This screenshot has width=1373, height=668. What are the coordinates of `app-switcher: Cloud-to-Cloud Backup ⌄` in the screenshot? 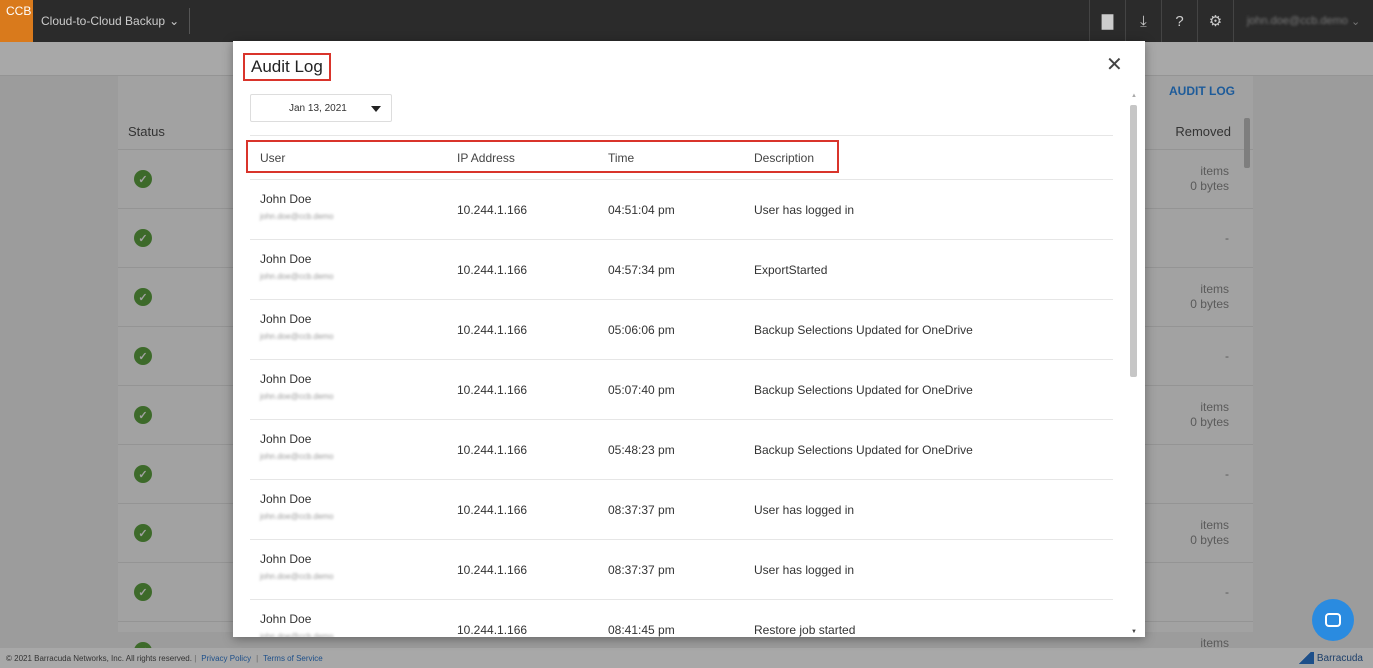 It's located at (116, 21).